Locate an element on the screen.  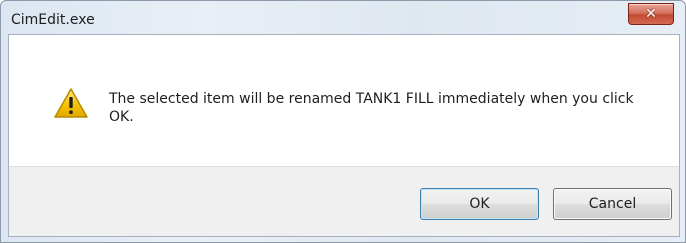
ok-button: OK is located at coordinates (479, 204).